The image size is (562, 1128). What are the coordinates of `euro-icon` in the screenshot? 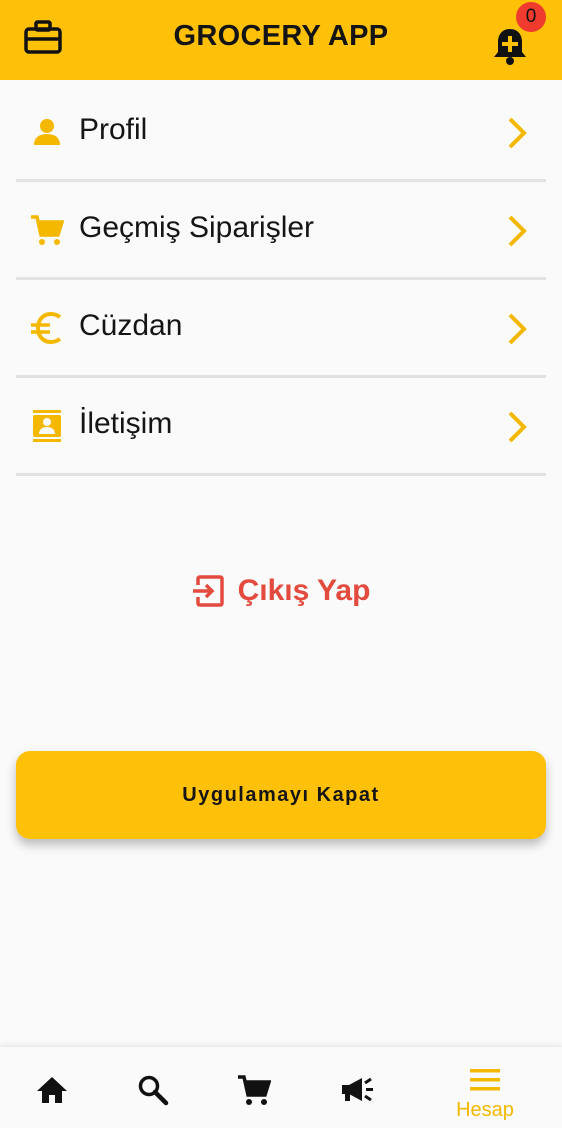 It's located at (47, 328).